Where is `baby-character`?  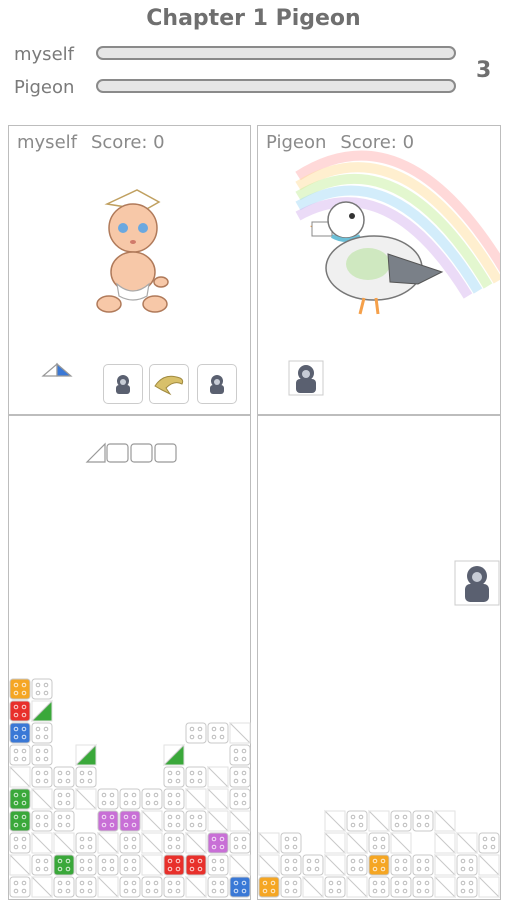
baby-character is located at coordinates (132, 251).